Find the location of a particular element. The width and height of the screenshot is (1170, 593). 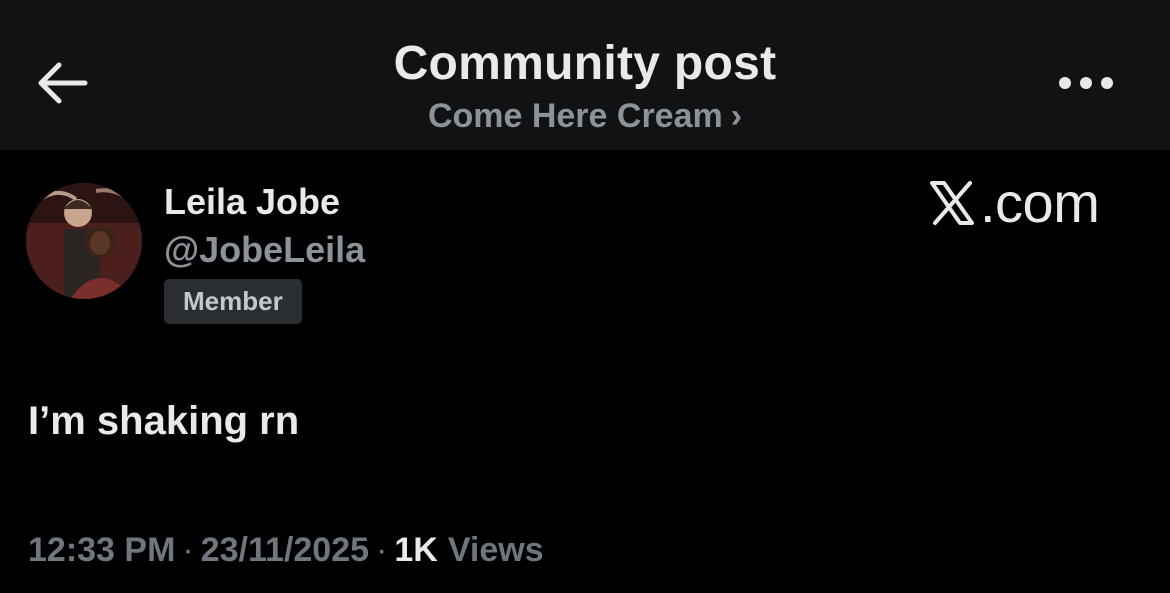

avatar is located at coordinates (84, 241).